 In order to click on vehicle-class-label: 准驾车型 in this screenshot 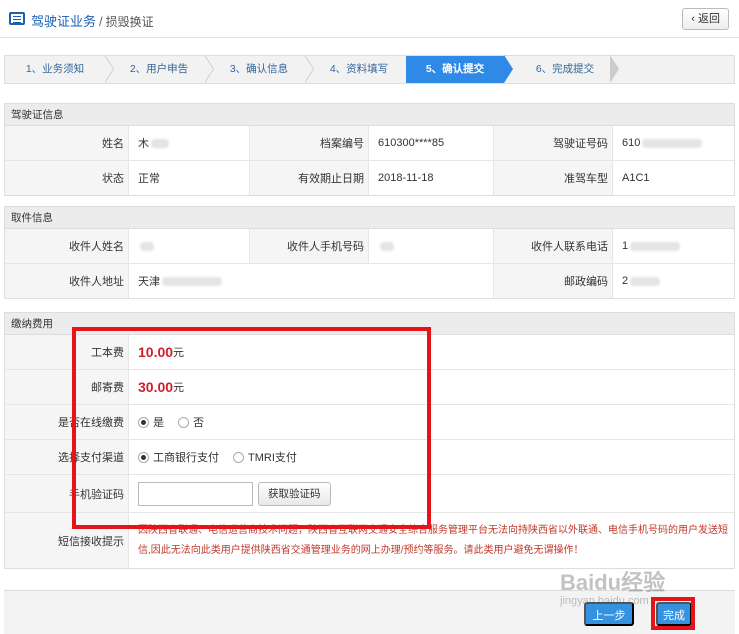, I will do `click(553, 178)`.